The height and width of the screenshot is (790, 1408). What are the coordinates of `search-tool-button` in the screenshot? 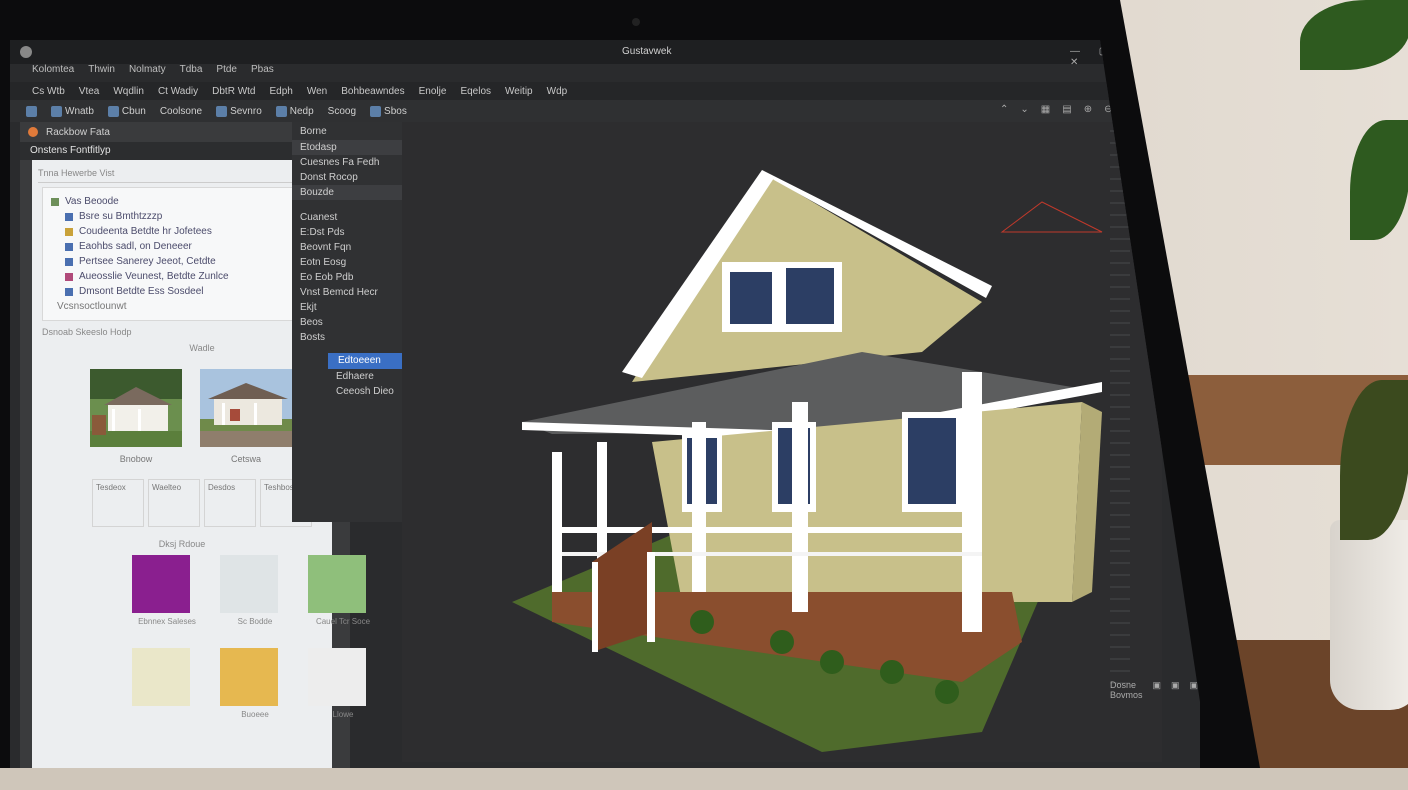 It's located at (31, 111).